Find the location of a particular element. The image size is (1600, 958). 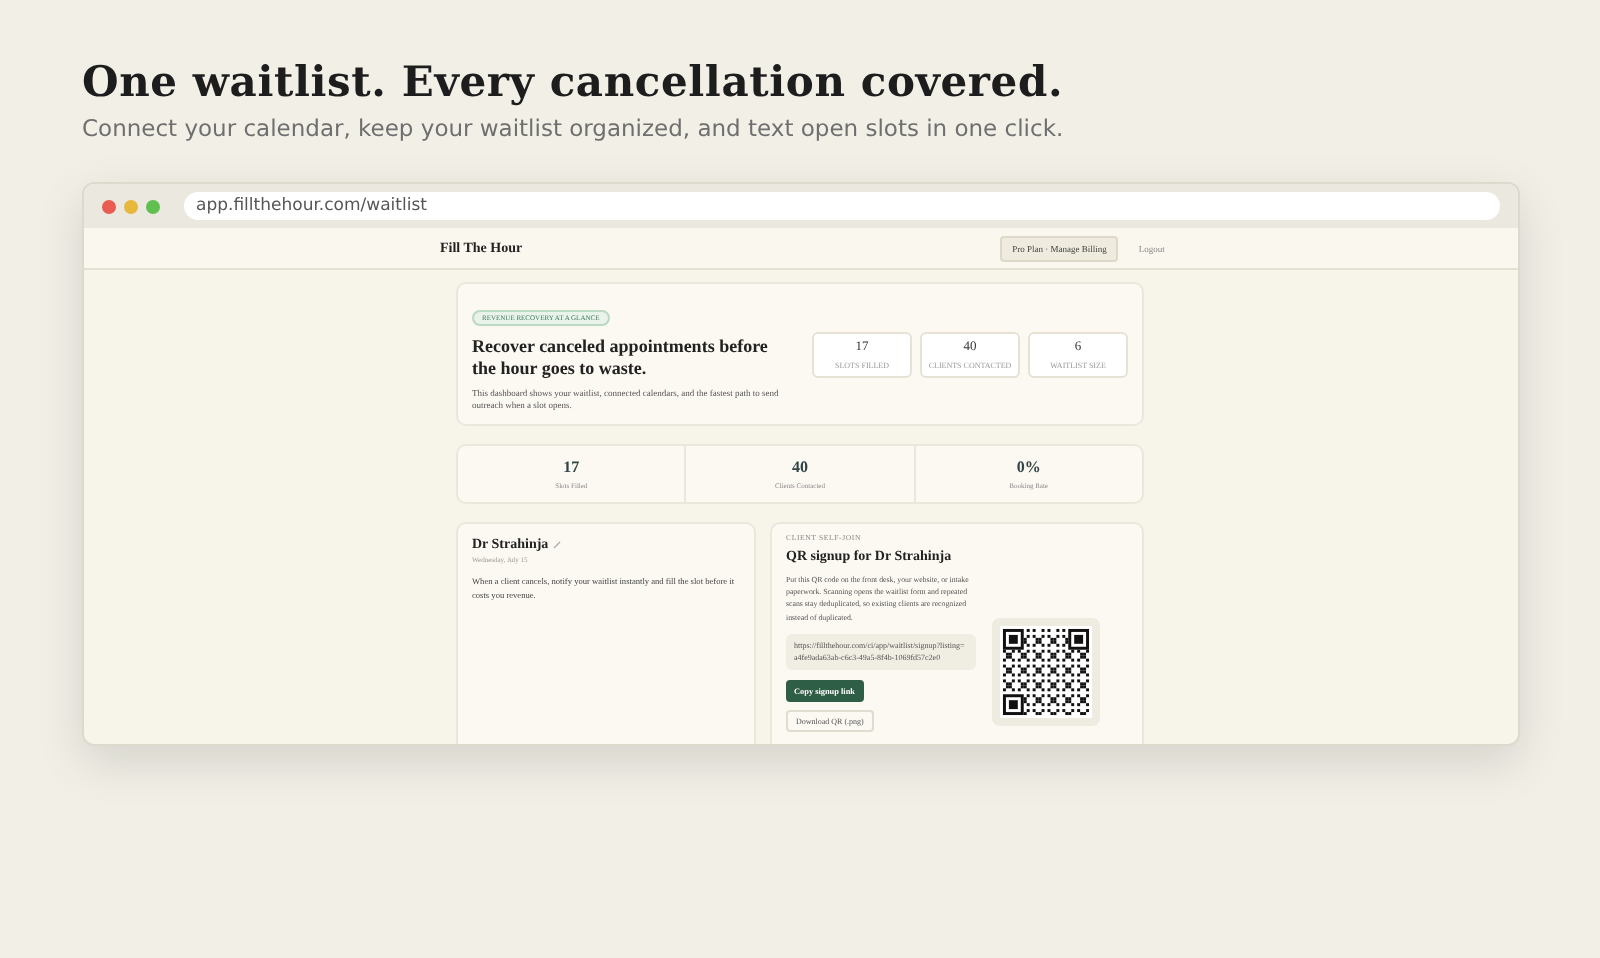

maximize-dot-icon is located at coordinates (153, 206).